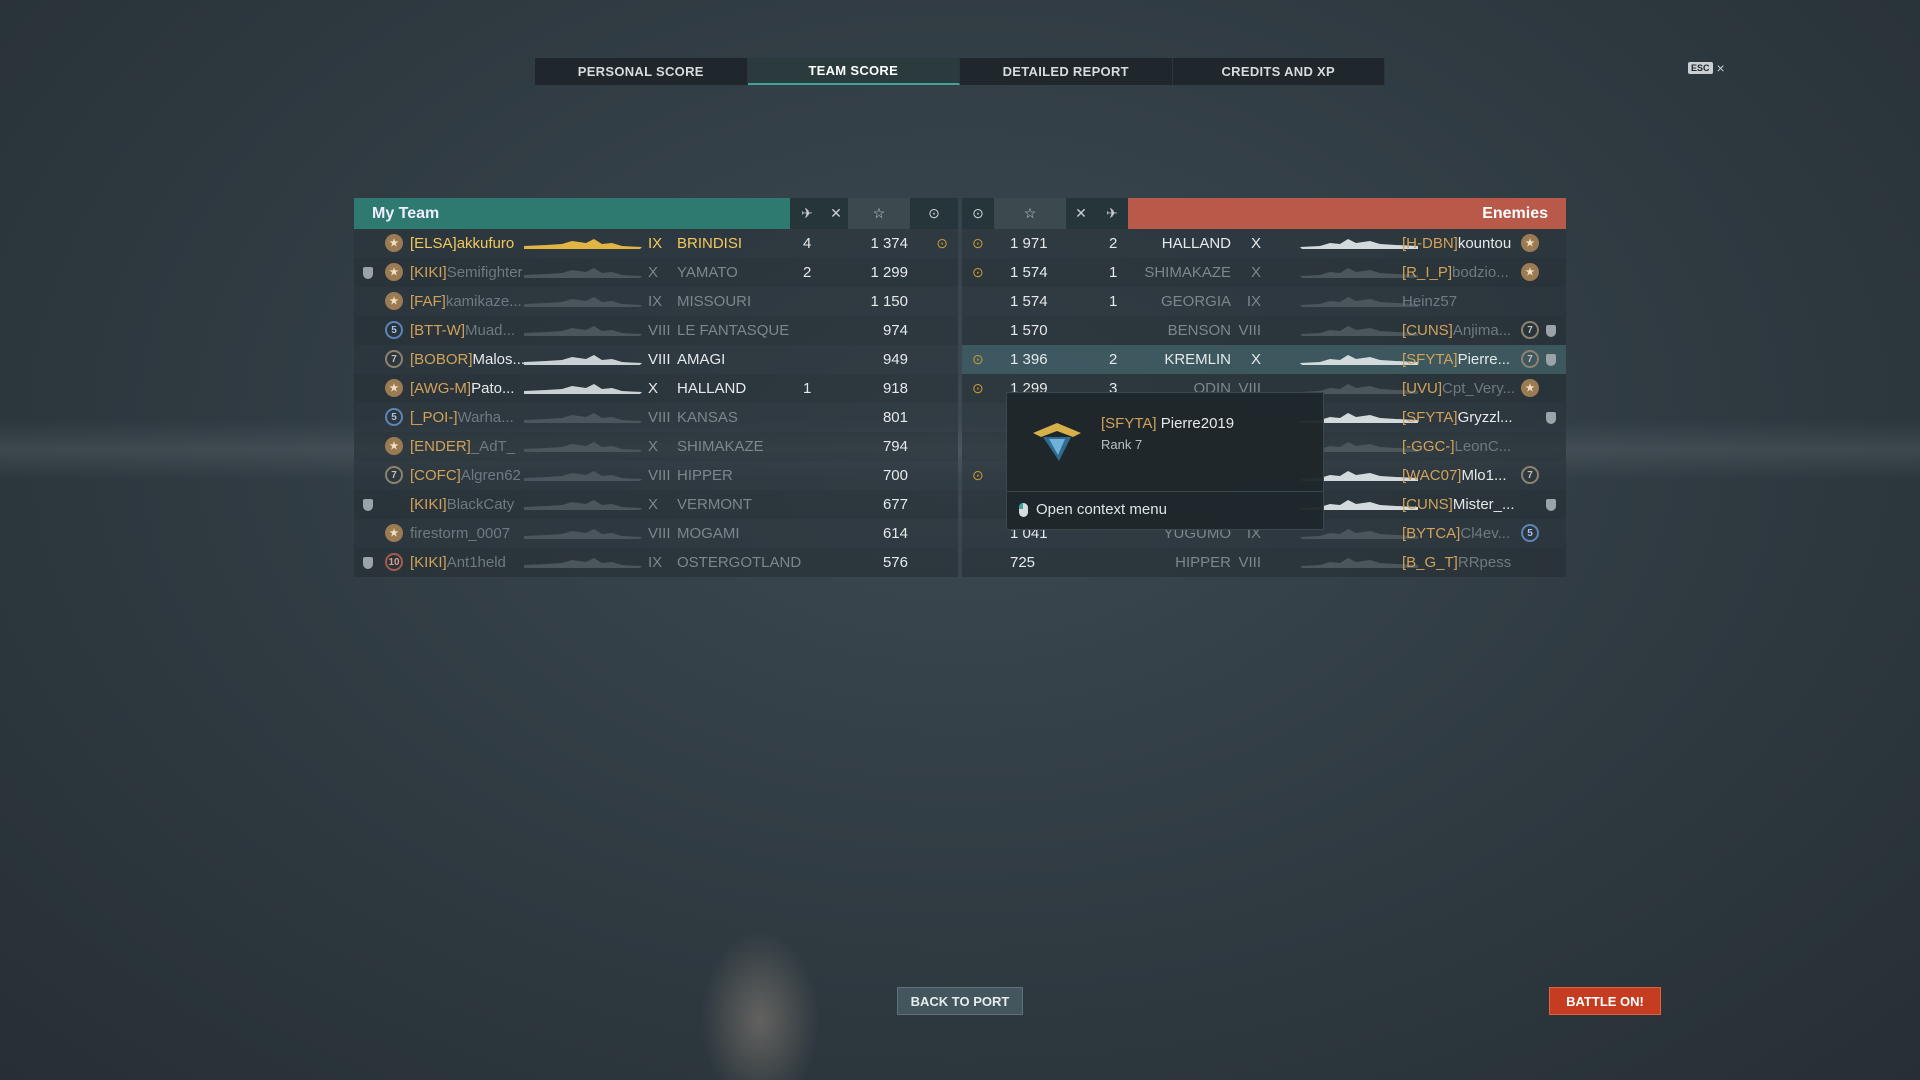 This screenshot has height=1080, width=1920. I want to click on table-row: 5 [_POI-] Warha... VIII KANSAS 801, so click(656, 417).